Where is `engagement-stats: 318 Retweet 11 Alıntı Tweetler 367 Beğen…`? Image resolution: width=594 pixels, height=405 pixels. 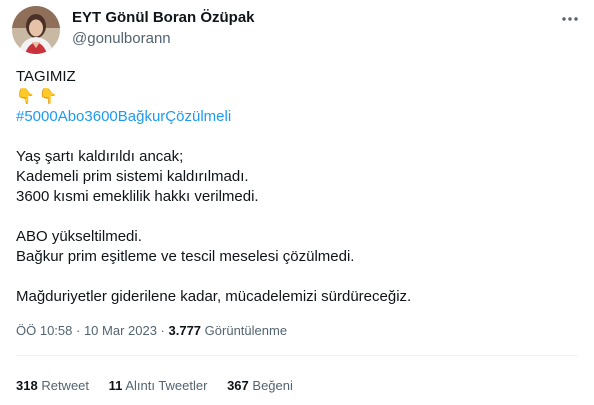
engagement-stats: 318 Retweet 11 Alıntı Tweetler 367 Beğen… is located at coordinates (162, 386).